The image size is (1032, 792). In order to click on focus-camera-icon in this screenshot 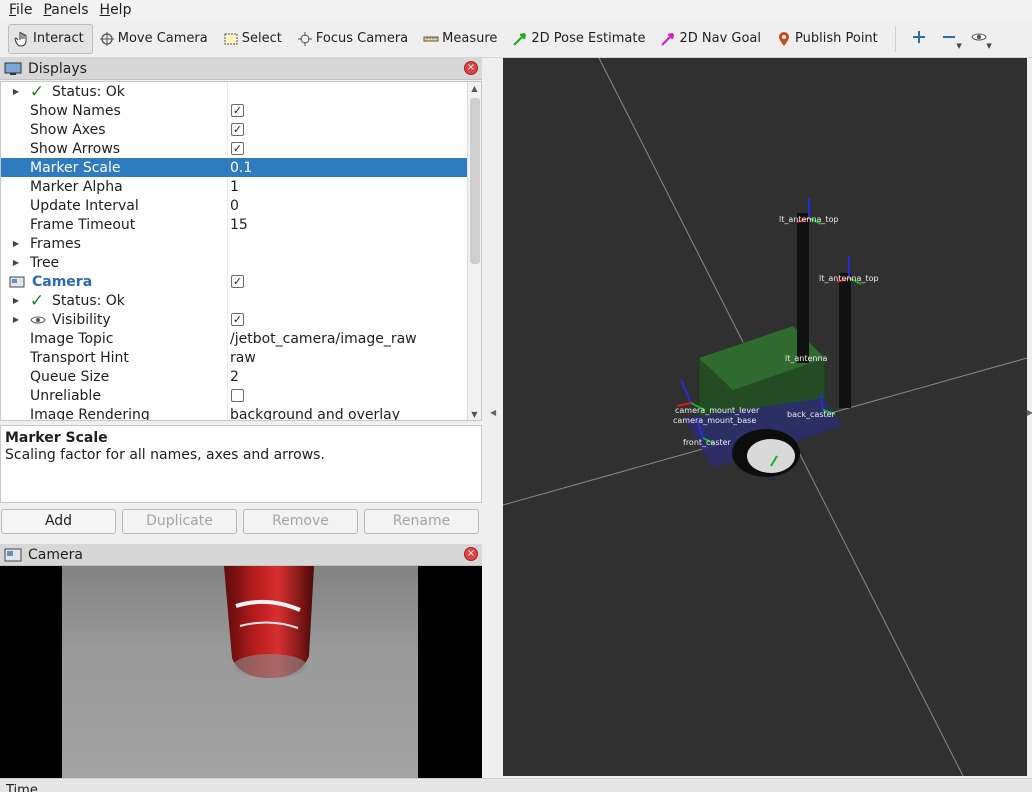, I will do `click(305, 39)`.